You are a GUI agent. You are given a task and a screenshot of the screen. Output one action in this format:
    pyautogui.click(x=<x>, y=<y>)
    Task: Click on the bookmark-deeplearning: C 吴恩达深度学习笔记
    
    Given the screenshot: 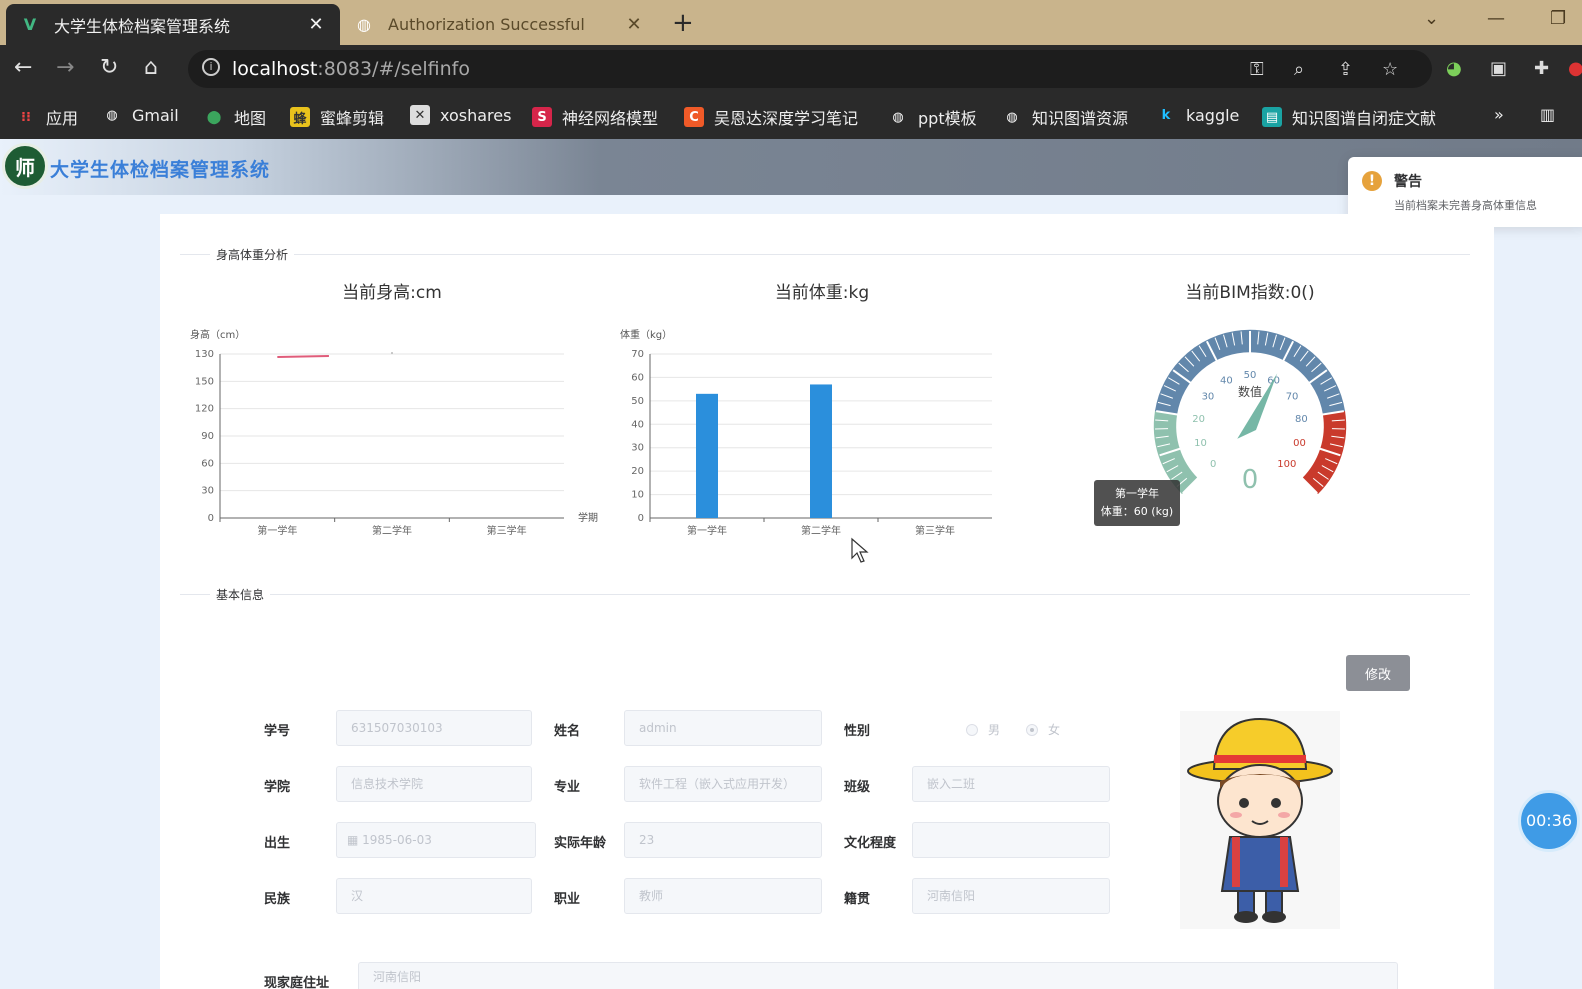 What is the action you would take?
    pyautogui.click(x=771, y=117)
    